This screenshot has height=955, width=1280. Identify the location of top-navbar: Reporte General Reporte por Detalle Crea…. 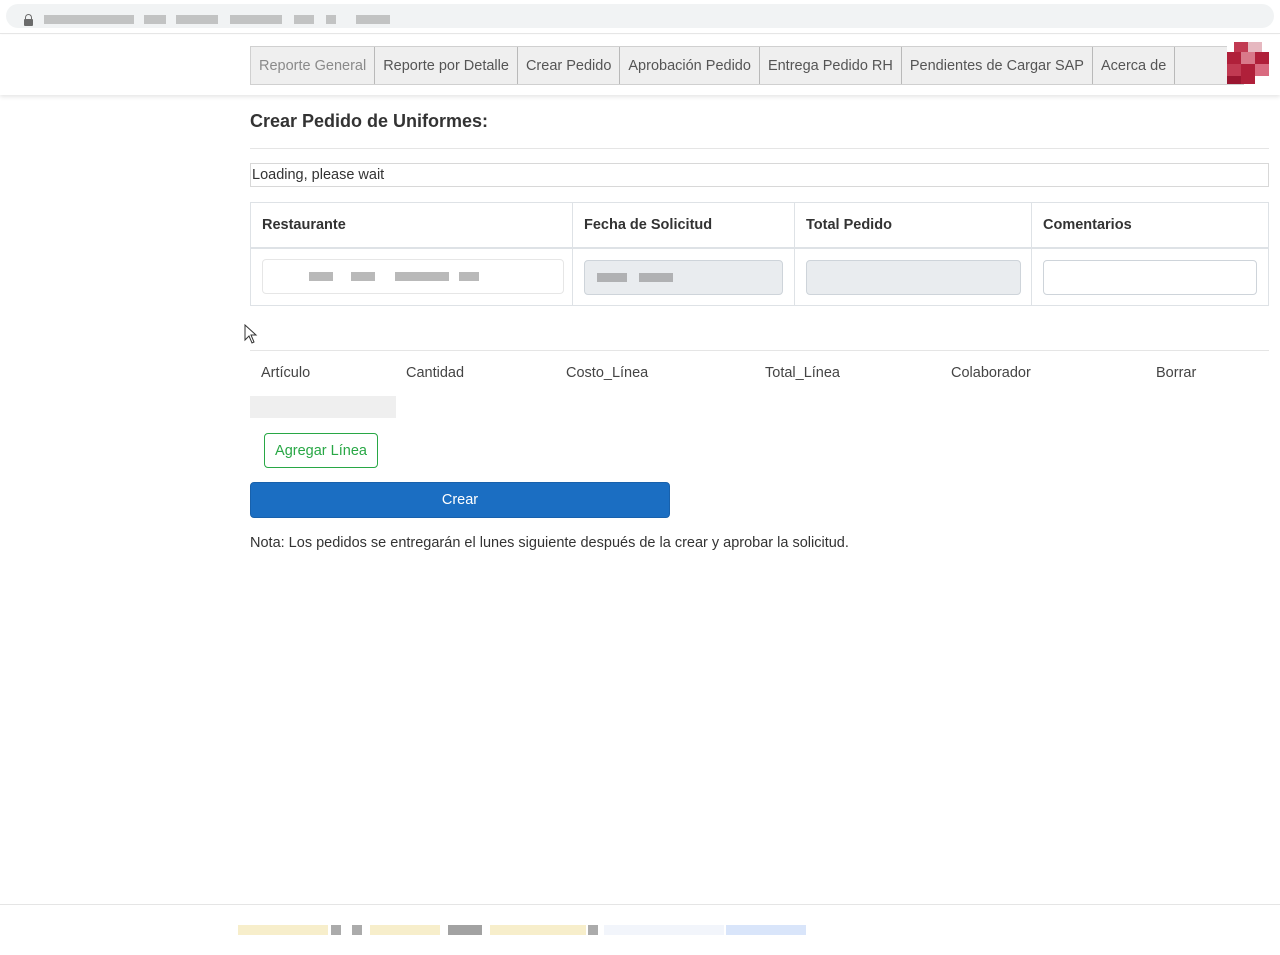
(640, 65).